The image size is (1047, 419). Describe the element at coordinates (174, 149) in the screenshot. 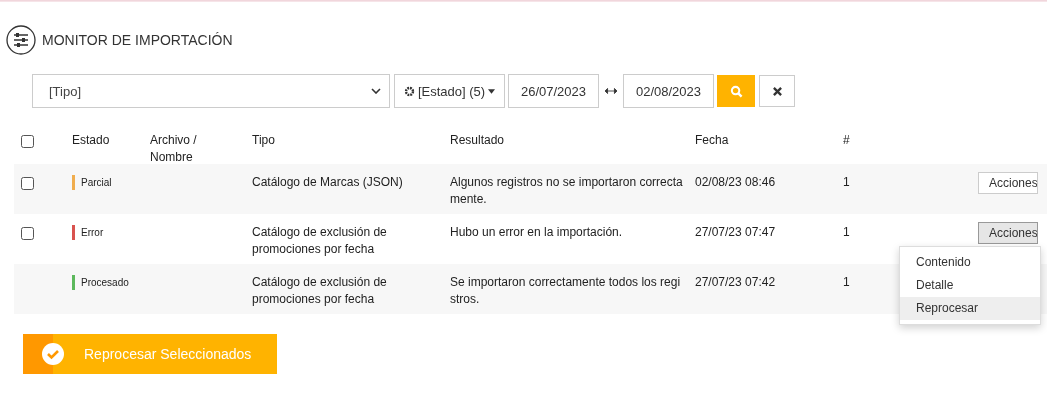

I see `column-header: Archivo / Nombre` at that location.